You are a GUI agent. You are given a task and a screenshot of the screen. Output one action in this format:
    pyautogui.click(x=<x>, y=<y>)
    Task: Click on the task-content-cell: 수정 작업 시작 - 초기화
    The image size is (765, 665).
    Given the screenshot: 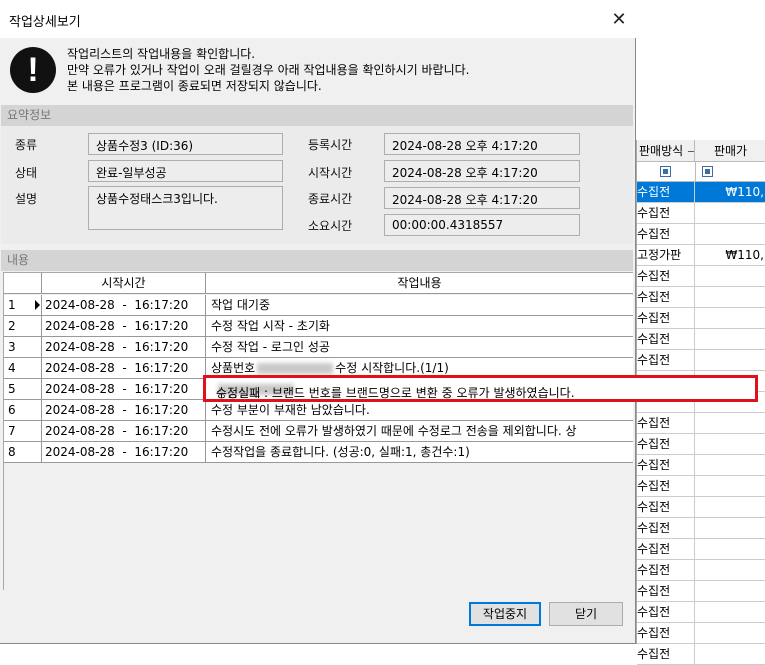 What is the action you would take?
    pyautogui.click(x=270, y=326)
    